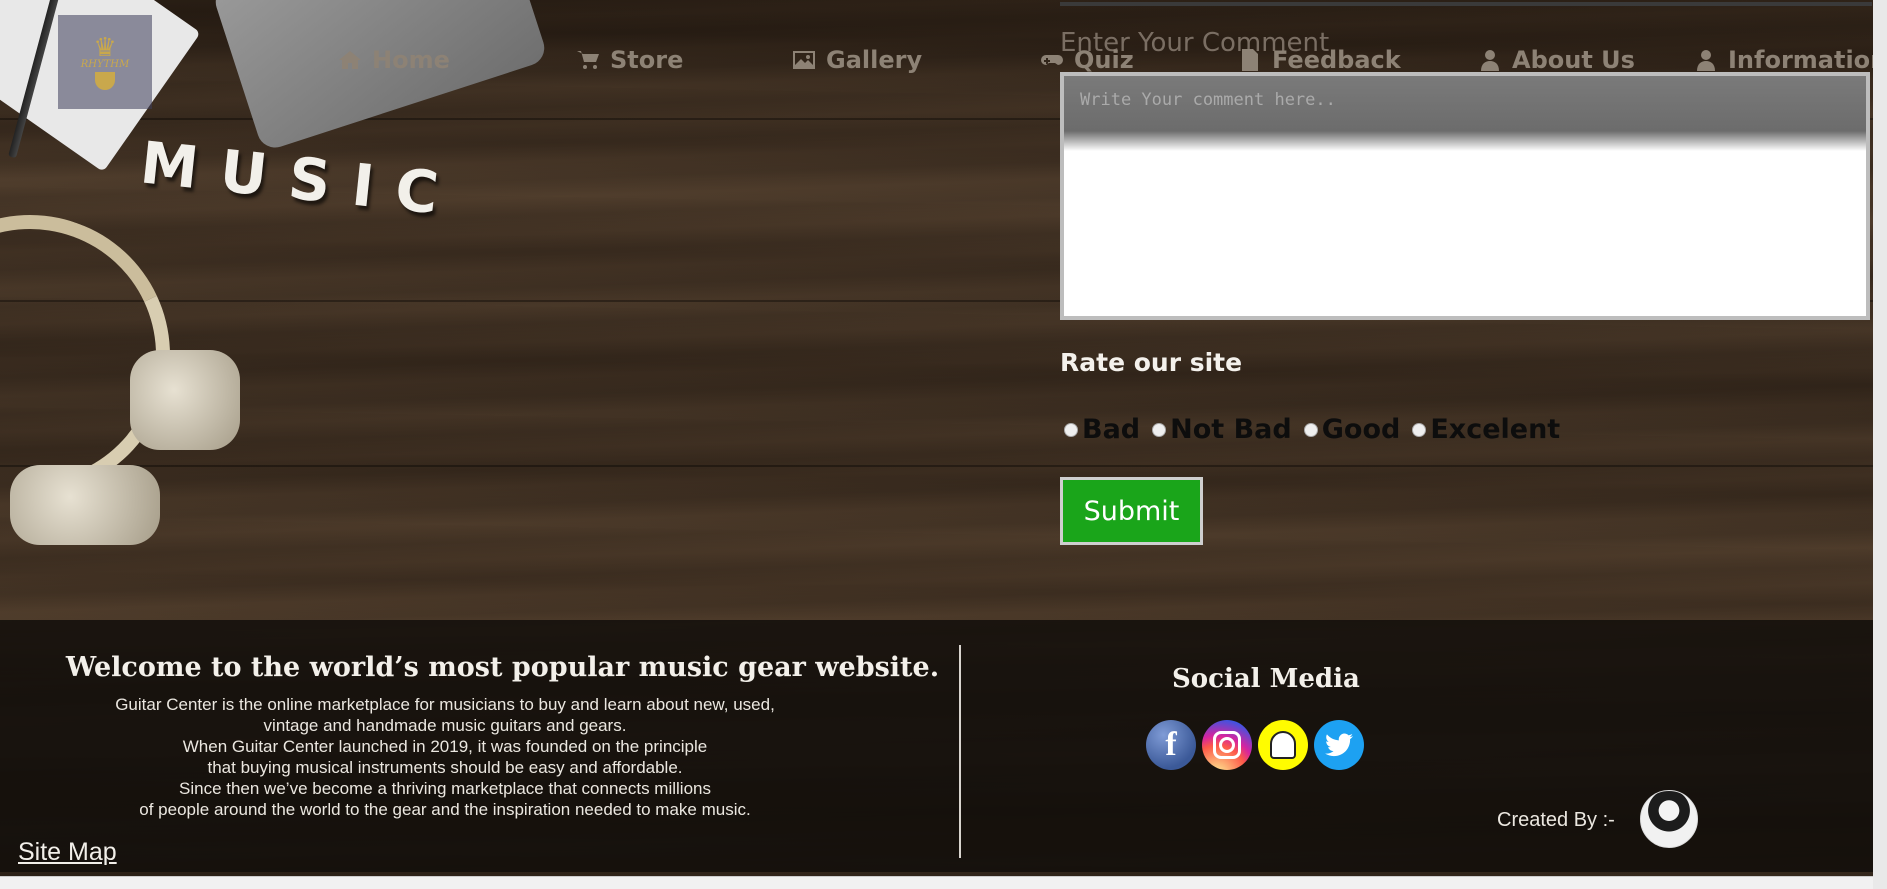  Describe the element at coordinates (1255, 745) in the screenshot. I see `social-links: f` at that location.